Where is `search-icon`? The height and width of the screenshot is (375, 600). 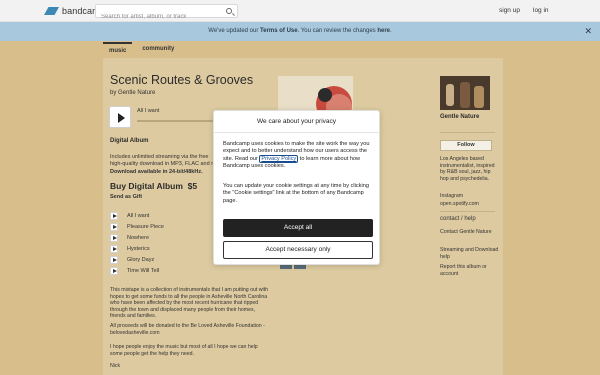
search-icon is located at coordinates (229, 11).